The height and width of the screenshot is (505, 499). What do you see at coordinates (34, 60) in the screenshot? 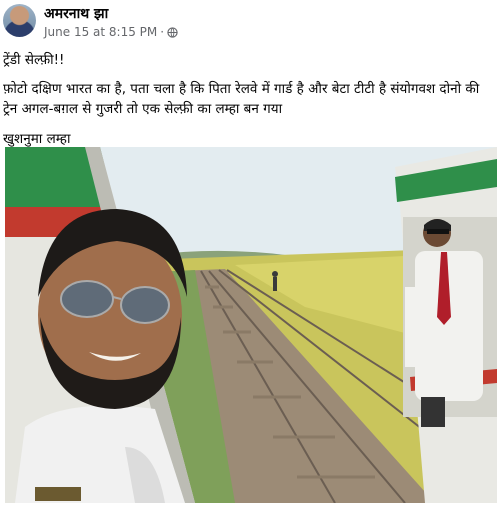
I see `post-text-line: ट्रेंडी सेल्फ़ी!!` at bounding box center [34, 60].